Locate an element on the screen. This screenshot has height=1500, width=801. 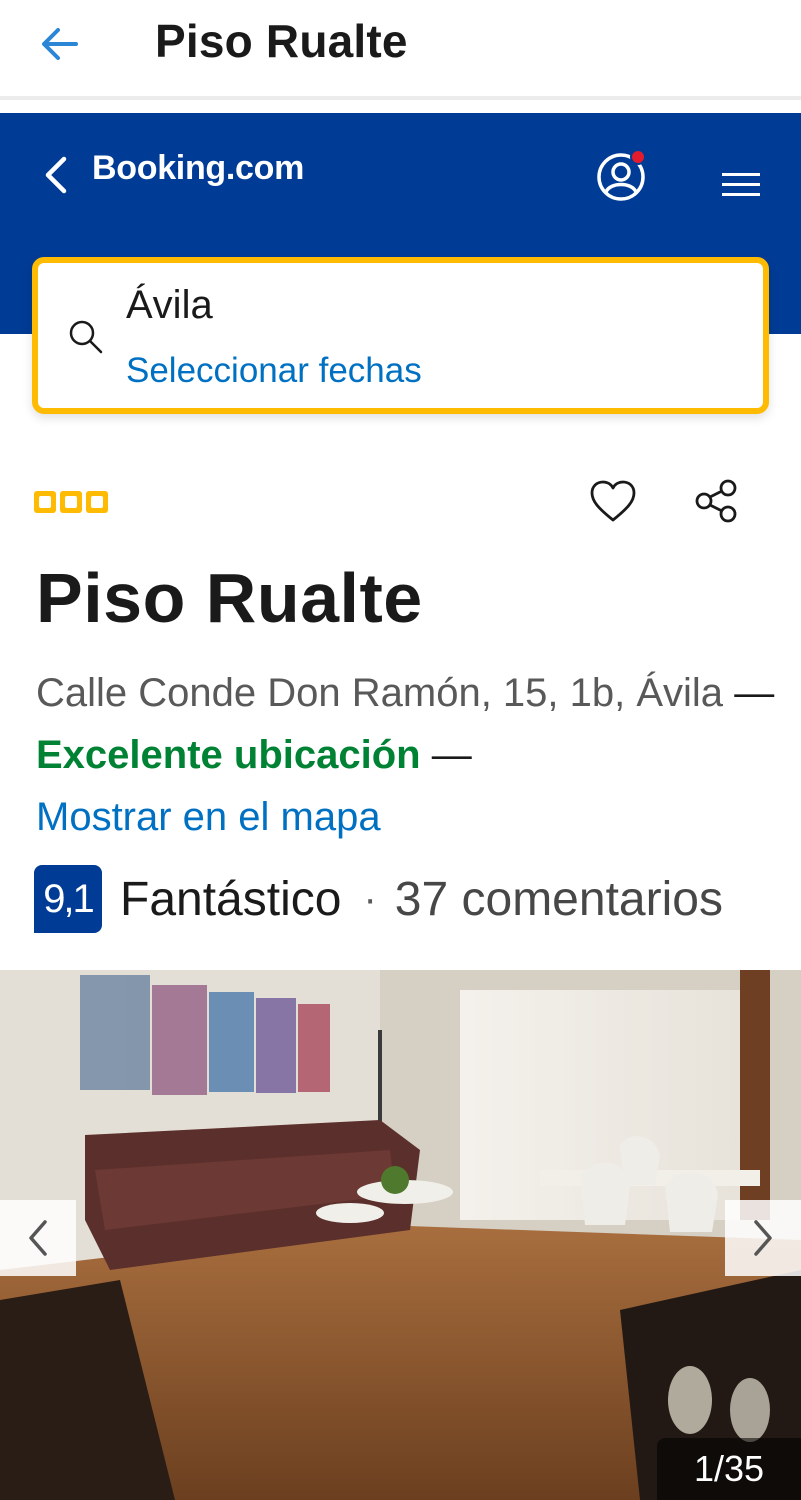
chevron-right-icon is located at coordinates (763, 1238).